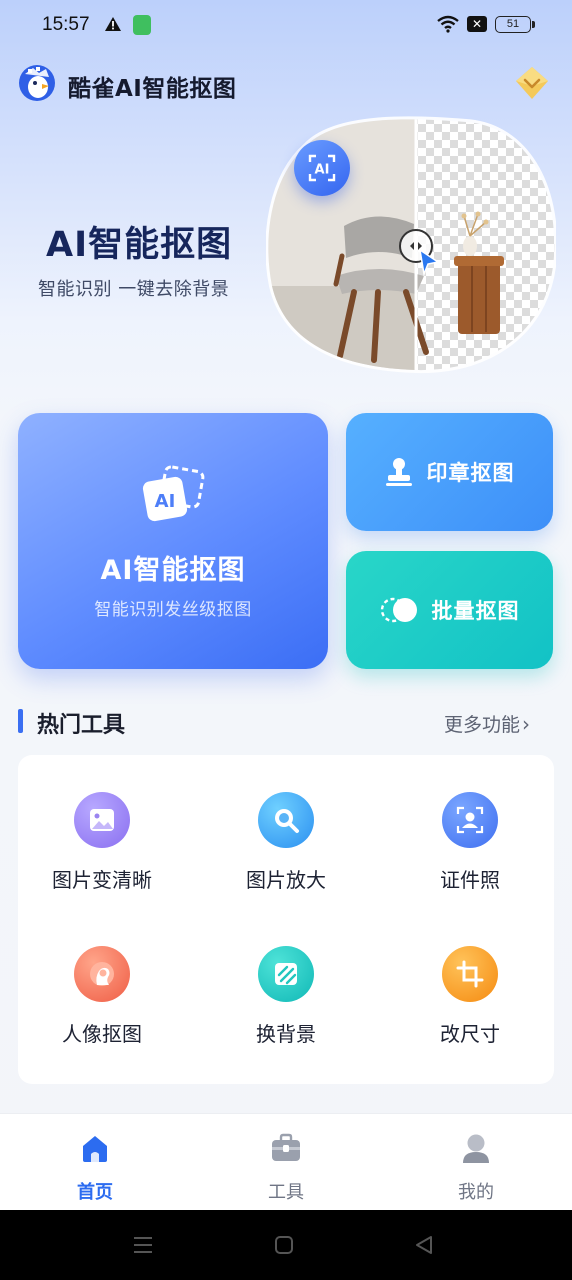 Image resolution: width=572 pixels, height=1280 pixels. What do you see at coordinates (482, 725) in the screenshot?
I see `more-features-label: 更多功能` at bounding box center [482, 725].